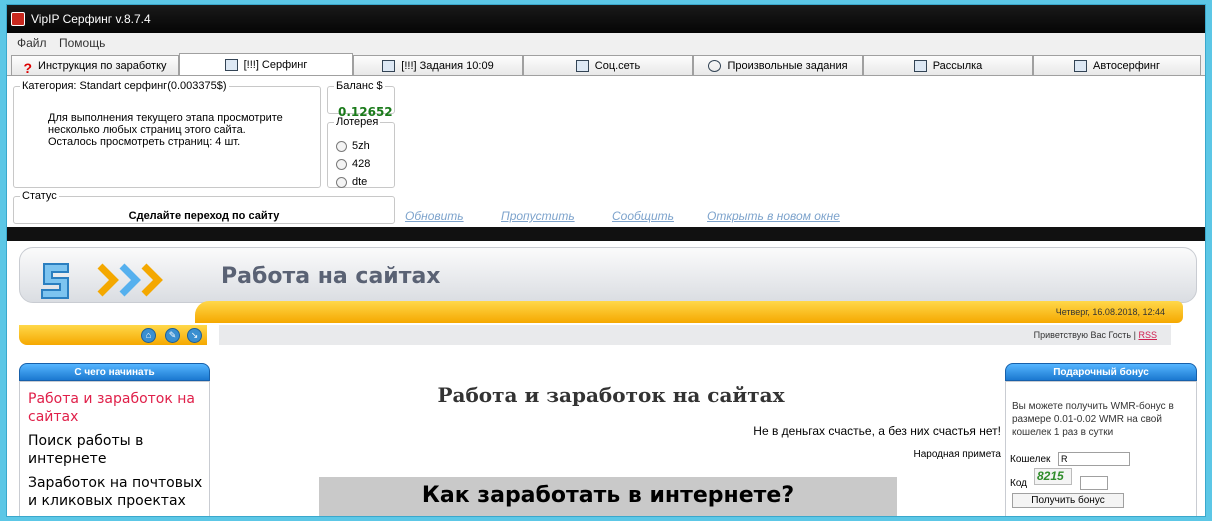 The height and width of the screenshot is (521, 1212). What do you see at coordinates (28, 67) in the screenshot?
I see `question-icon: ?` at bounding box center [28, 67].